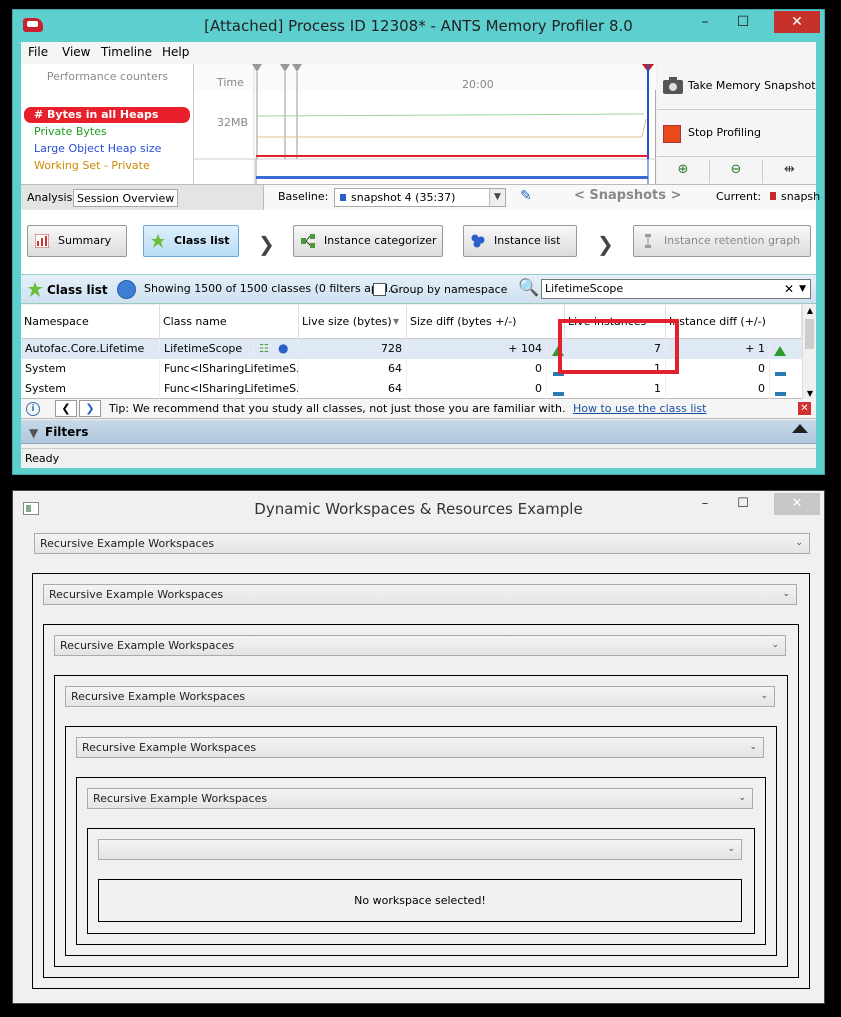 This screenshot has width=841, height=1017. I want to click on live-instances-highlight, so click(618, 346).